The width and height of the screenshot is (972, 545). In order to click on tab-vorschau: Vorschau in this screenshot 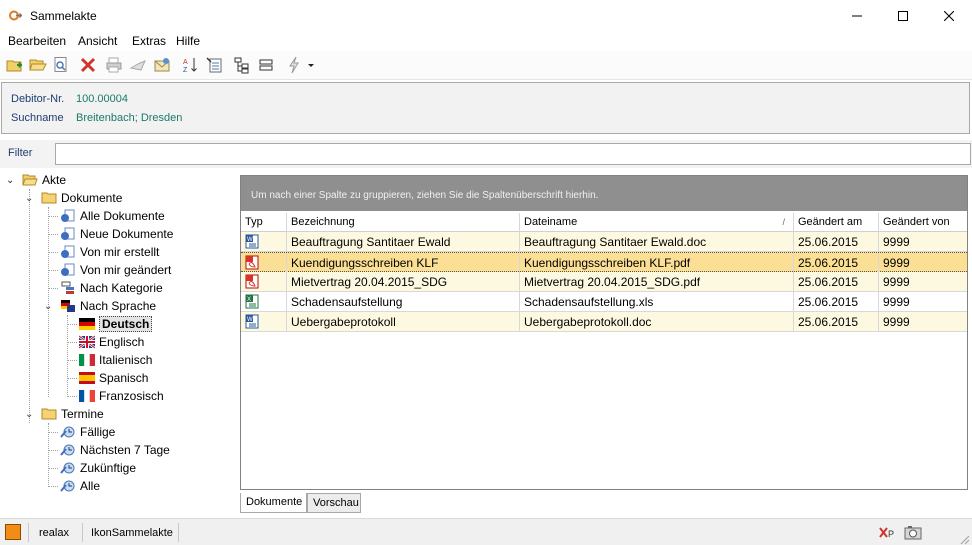, I will do `click(334, 503)`.